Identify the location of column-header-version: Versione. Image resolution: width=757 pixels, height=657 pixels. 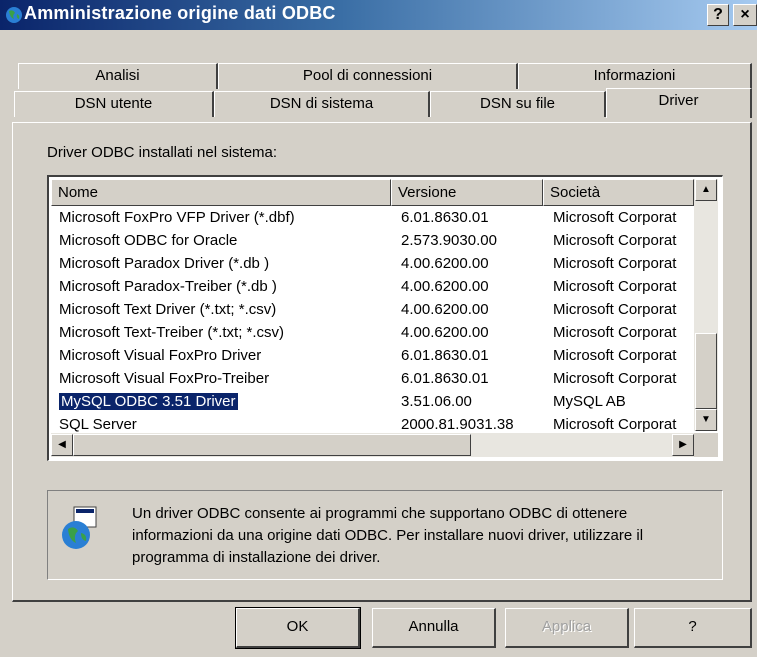
(467, 192).